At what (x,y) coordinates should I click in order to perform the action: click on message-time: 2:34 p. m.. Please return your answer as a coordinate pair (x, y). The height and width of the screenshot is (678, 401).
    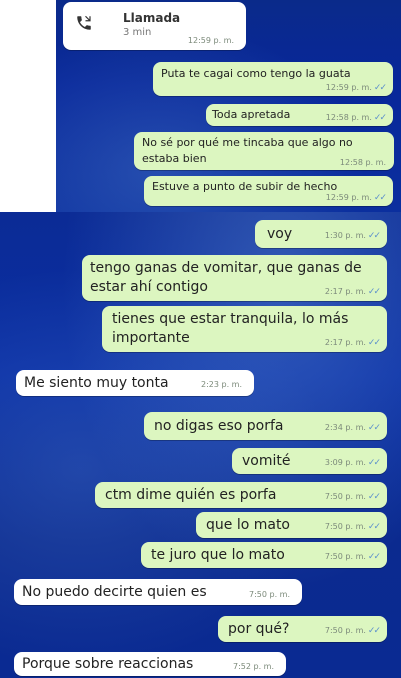
    Looking at the image, I should click on (345, 427).